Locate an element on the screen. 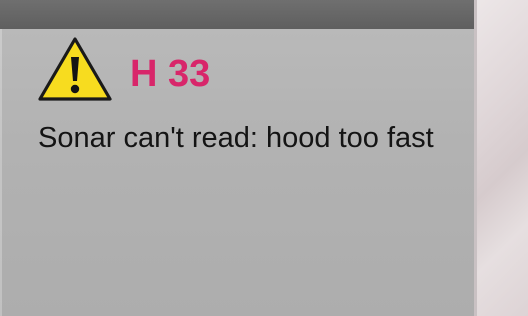 The image size is (528, 316). alert-code: H 33 is located at coordinates (170, 74).